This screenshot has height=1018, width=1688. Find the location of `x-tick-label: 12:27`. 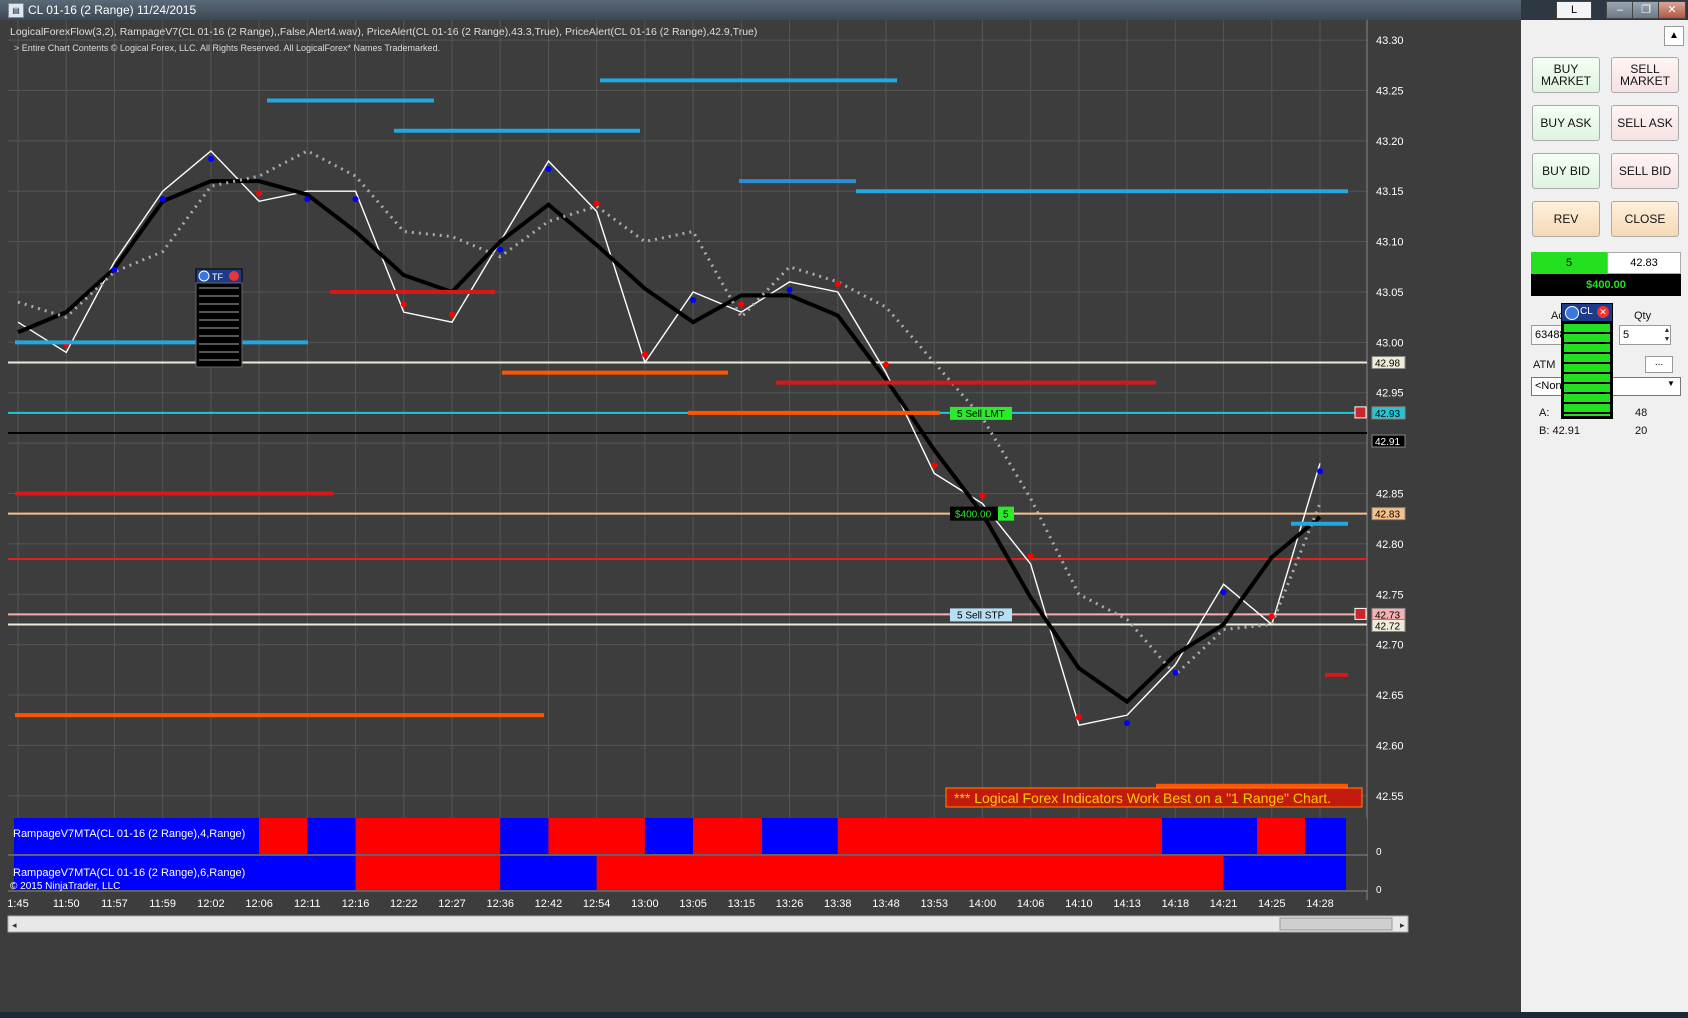

x-tick-label: 12:27 is located at coordinates (452, 904).